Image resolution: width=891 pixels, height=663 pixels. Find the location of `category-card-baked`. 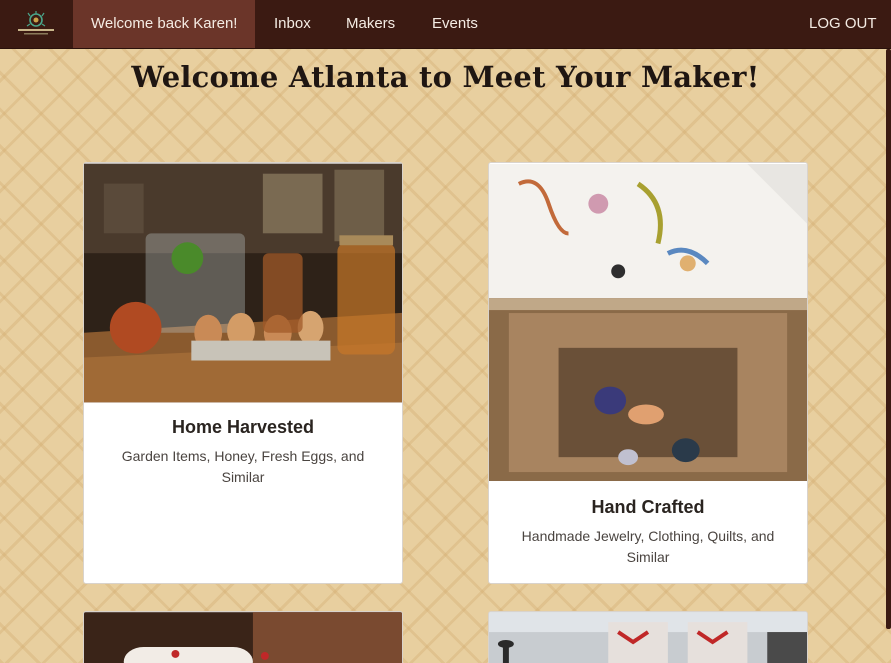

category-card-baked is located at coordinates (243, 637).